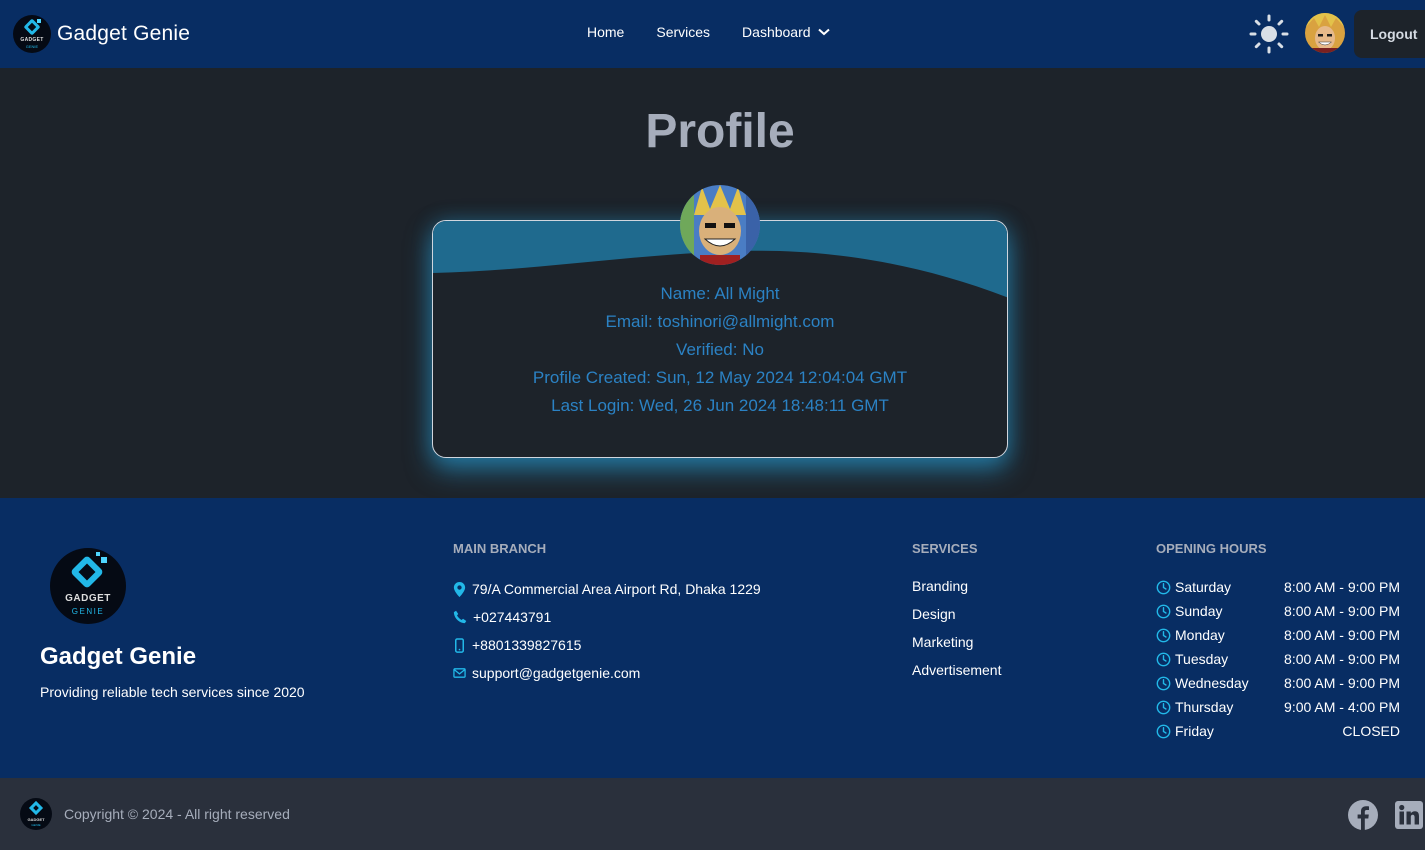  I want to click on linkedin-icon, so click(1409, 815).